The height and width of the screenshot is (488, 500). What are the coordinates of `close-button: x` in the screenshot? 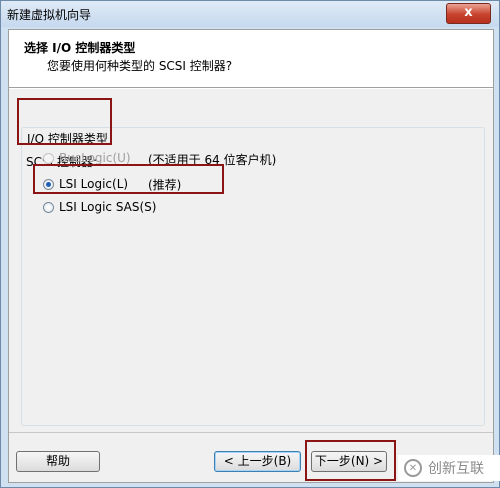 It's located at (468, 13).